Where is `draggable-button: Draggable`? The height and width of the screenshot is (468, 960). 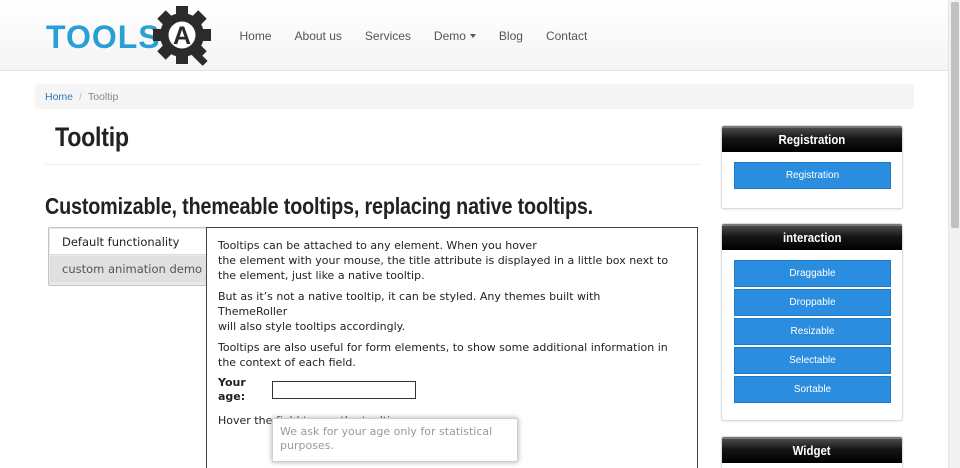 draggable-button: Draggable is located at coordinates (812, 273).